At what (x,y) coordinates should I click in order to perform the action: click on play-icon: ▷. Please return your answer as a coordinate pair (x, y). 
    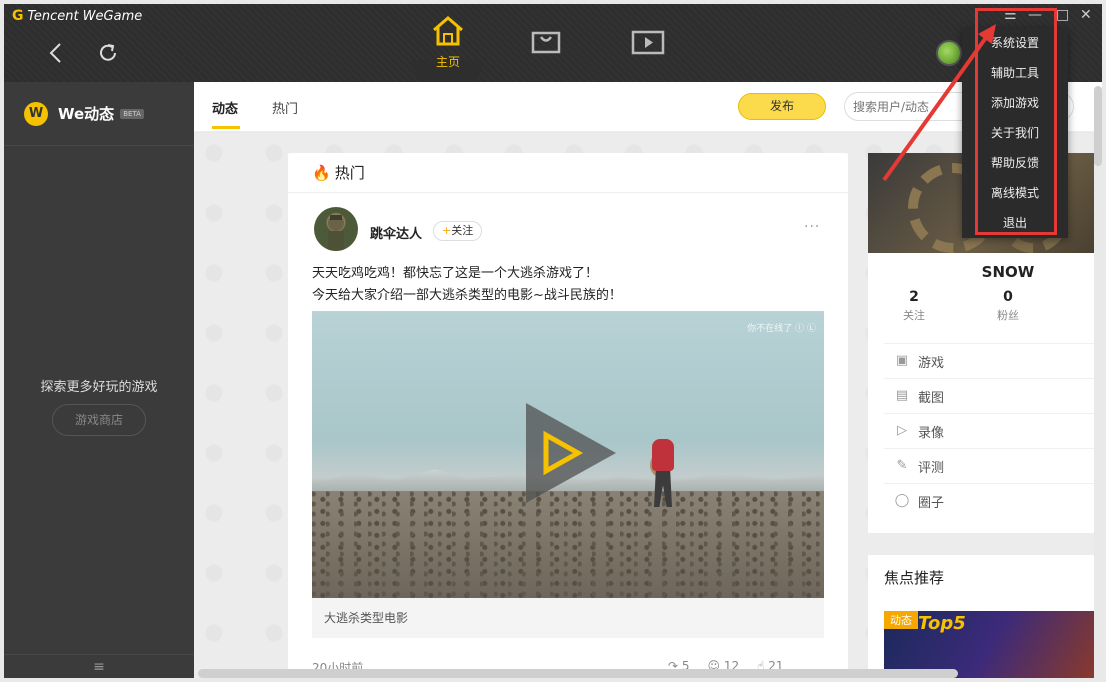
    Looking at the image, I should click on (902, 430).